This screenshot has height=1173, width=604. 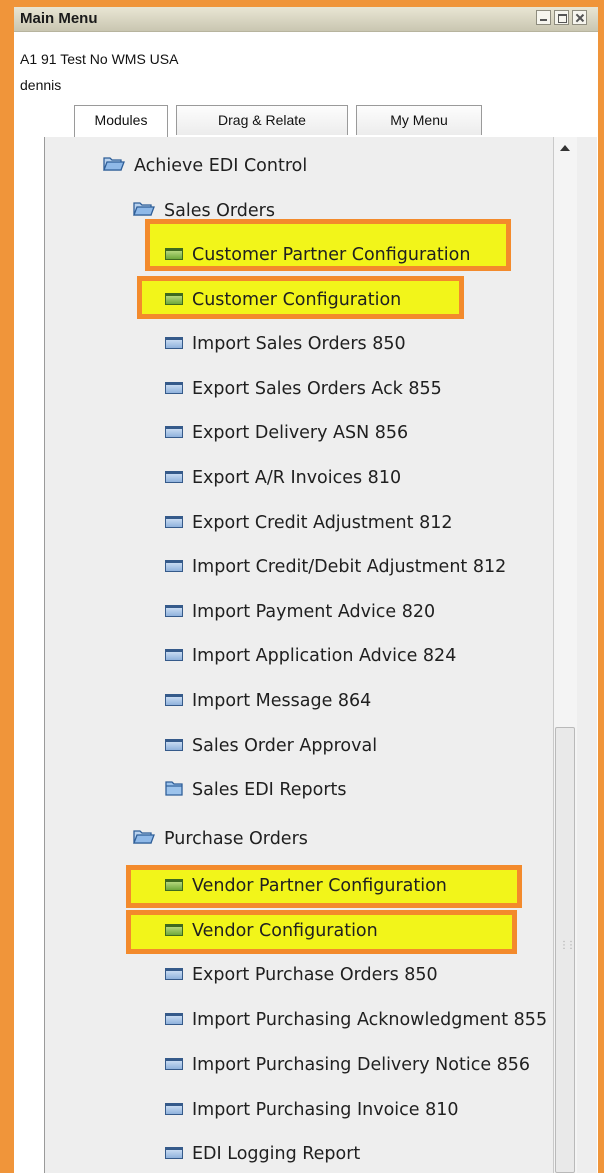 I want to click on orange-frame-top, so click(x=302, y=3).